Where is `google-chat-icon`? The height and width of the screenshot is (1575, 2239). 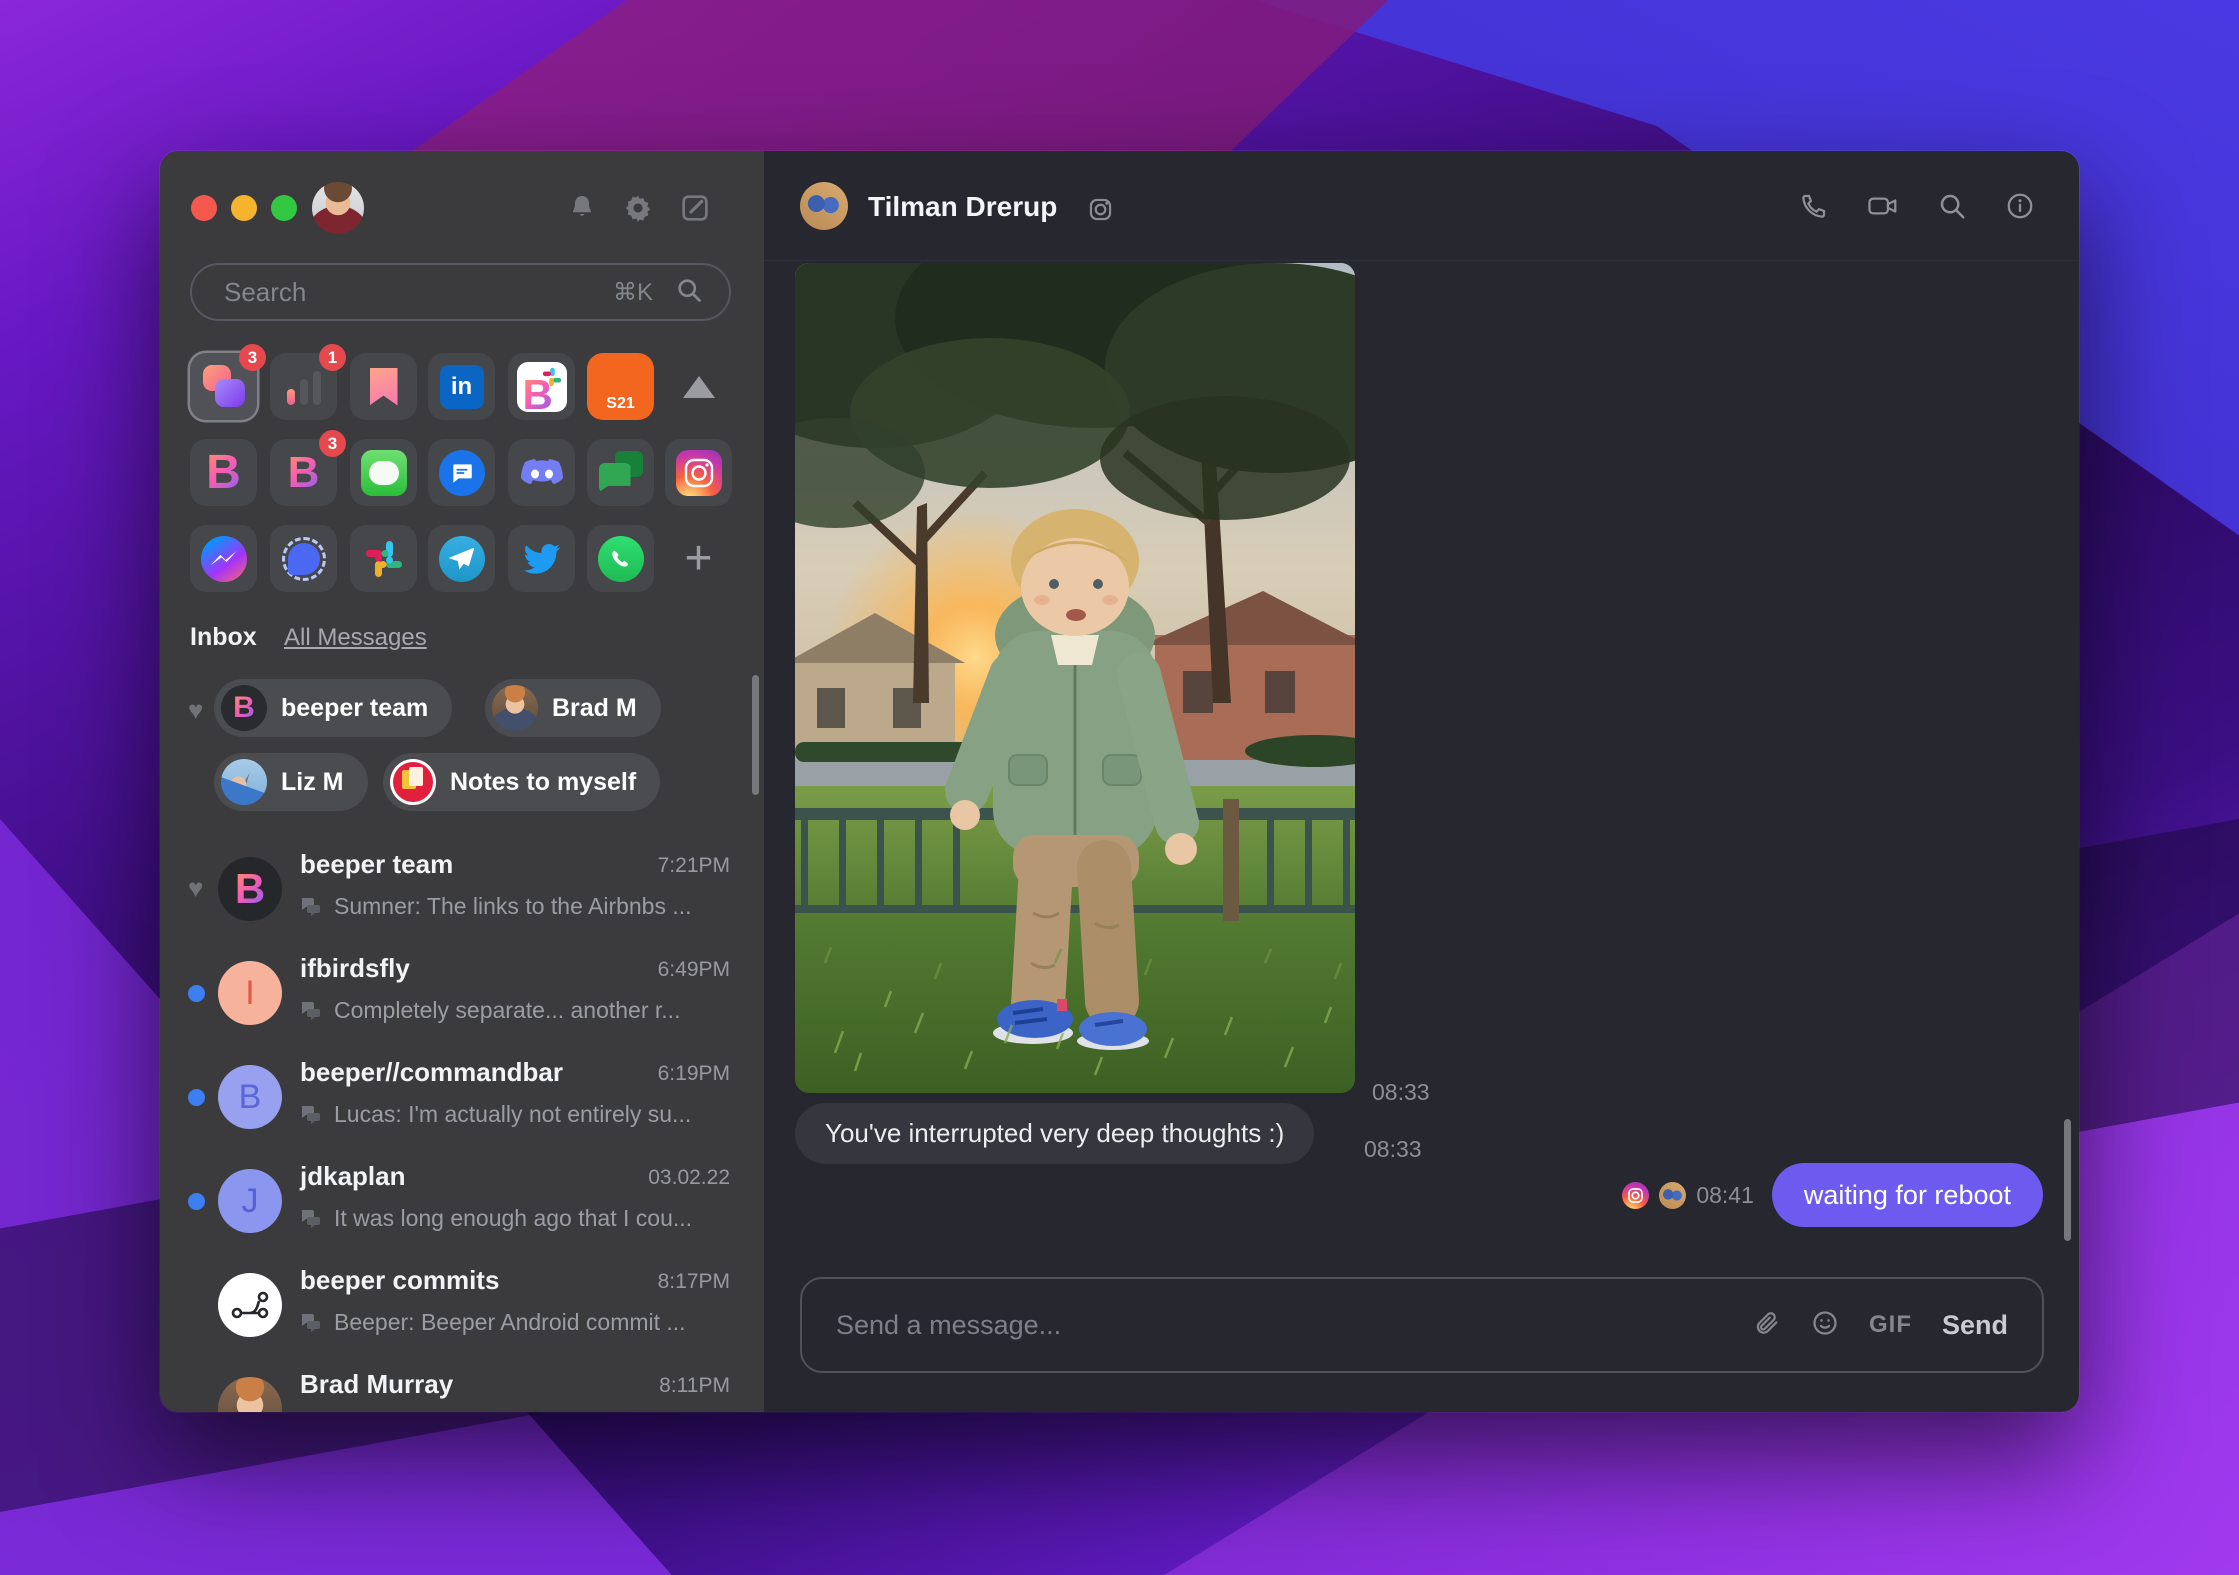
google-chat-icon is located at coordinates (620, 472).